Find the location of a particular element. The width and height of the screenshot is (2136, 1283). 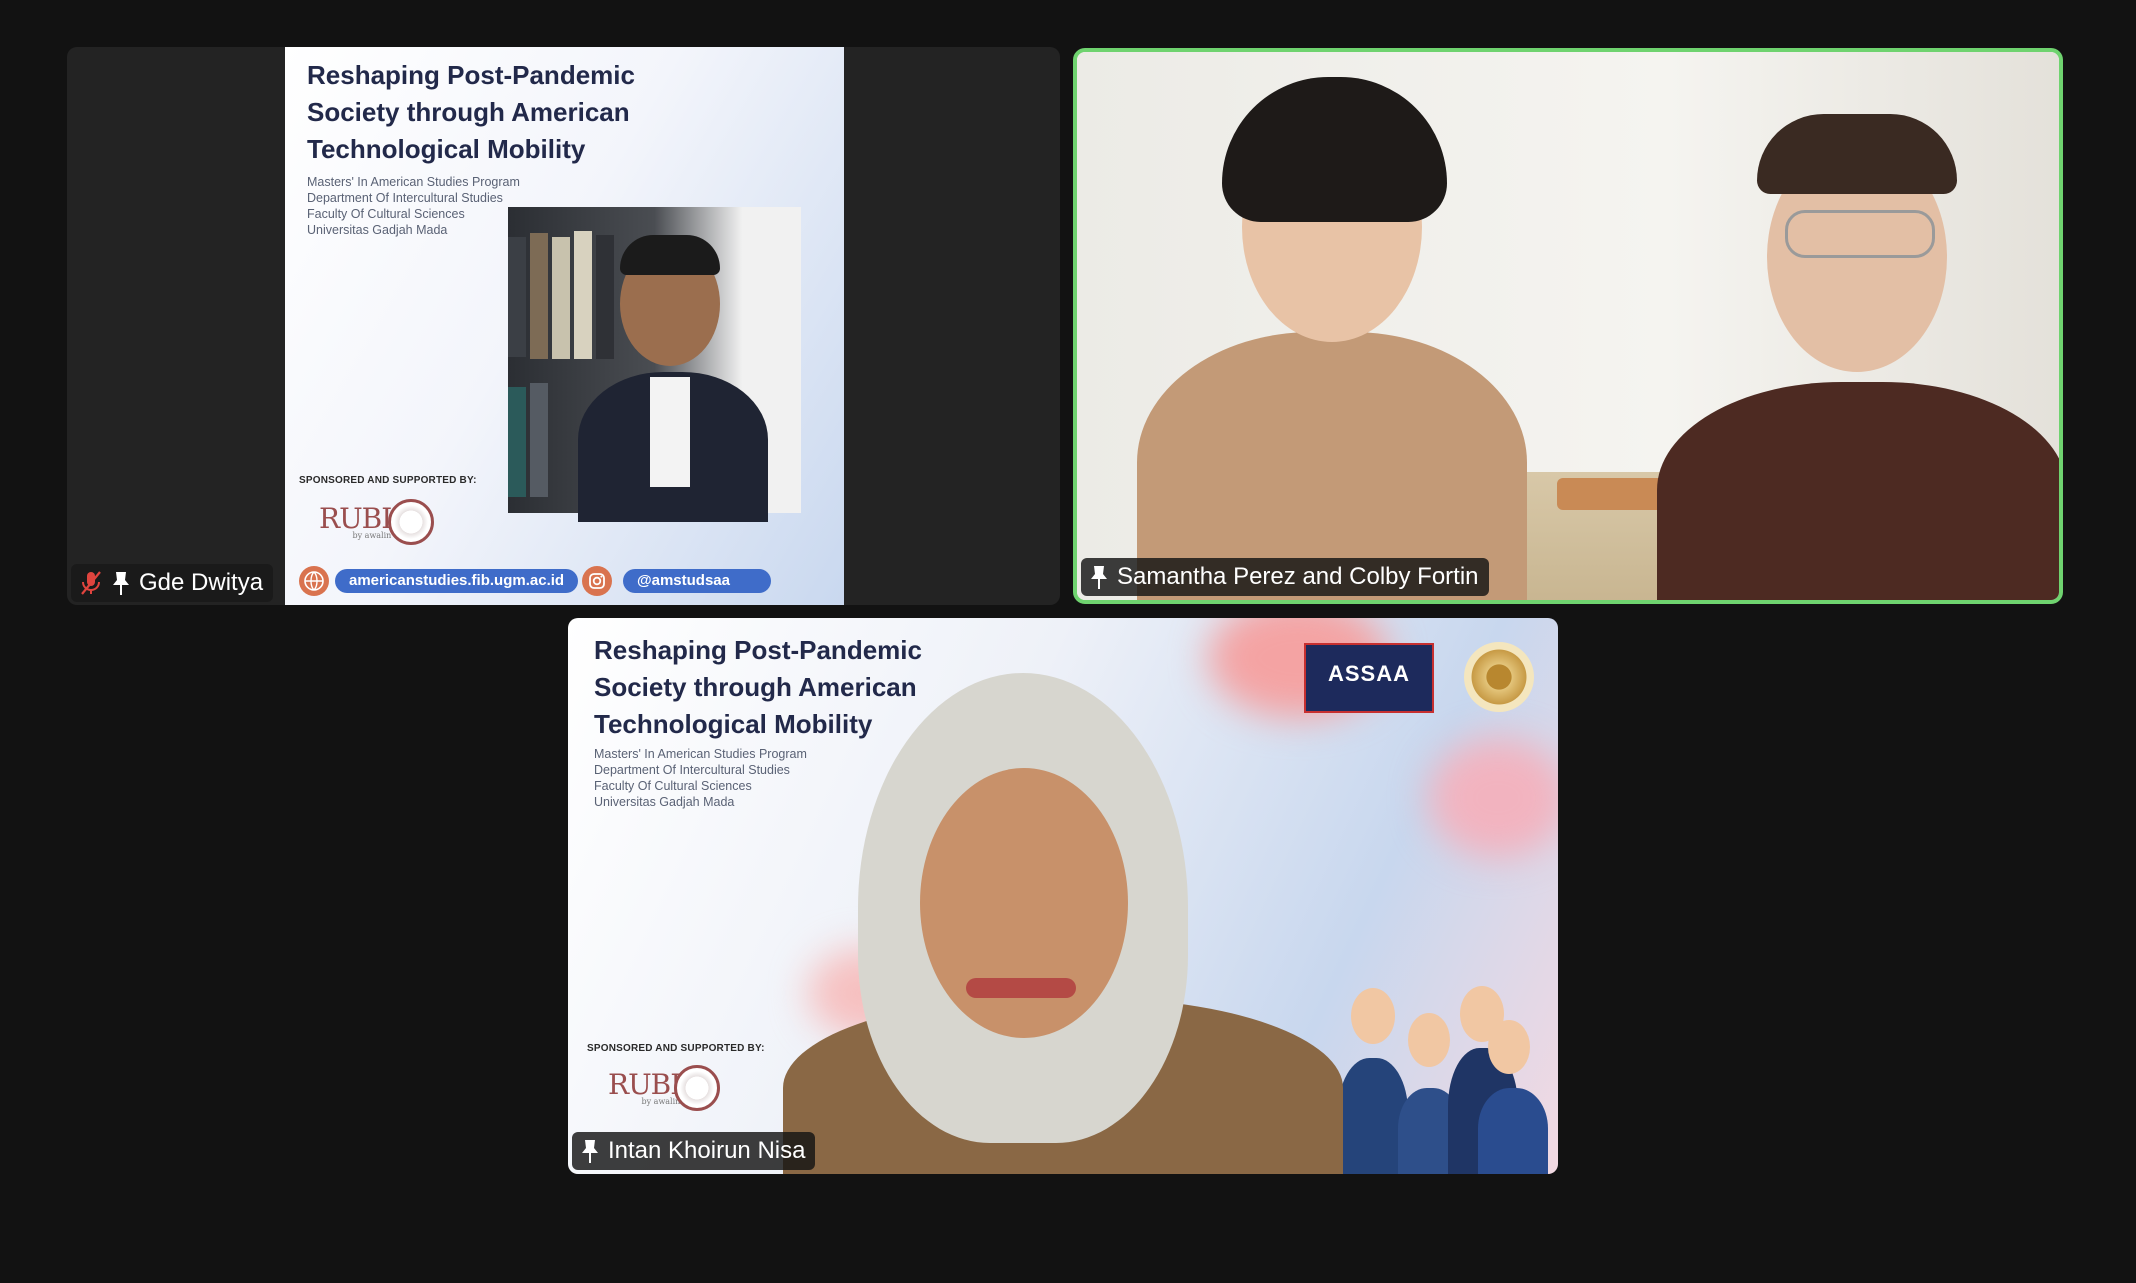

participant-name: Samantha Perez and Colby Fortin is located at coordinates (1298, 576).